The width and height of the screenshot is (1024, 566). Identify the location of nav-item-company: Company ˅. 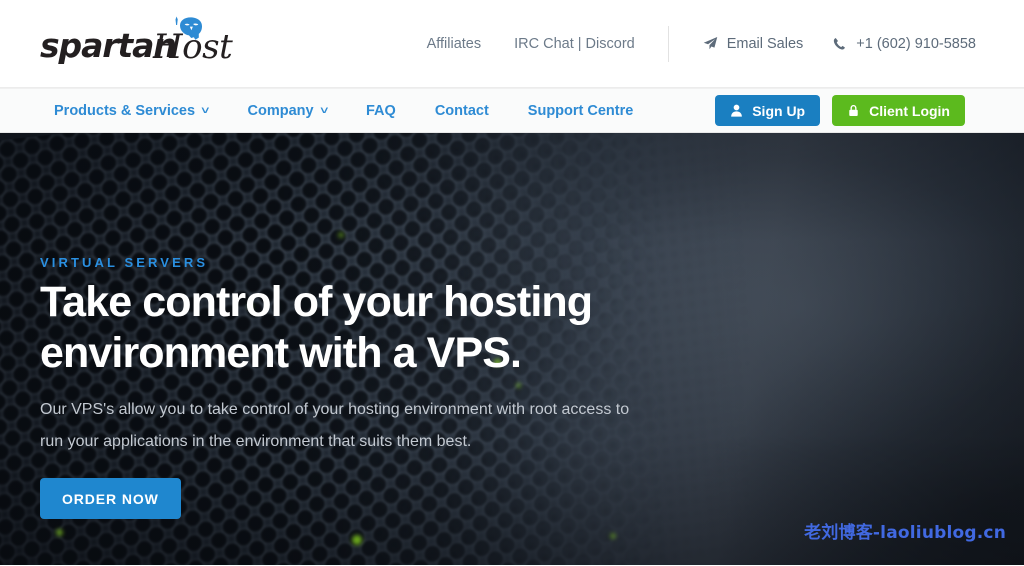
(287, 111).